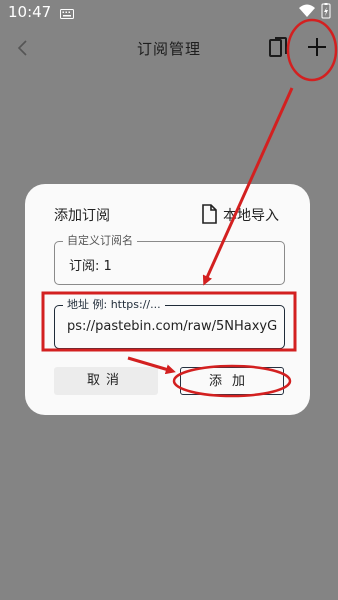 This screenshot has width=338, height=600. What do you see at coordinates (30, 12) in the screenshot?
I see `status-time: 10:47` at bounding box center [30, 12].